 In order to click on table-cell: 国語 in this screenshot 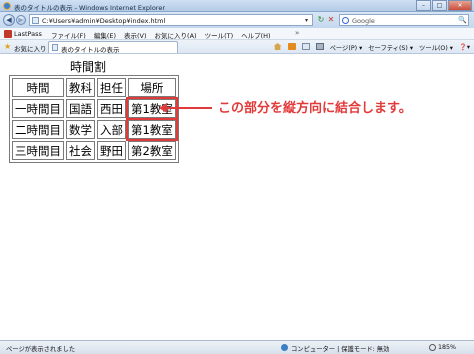, I will do `click(80, 108)`.